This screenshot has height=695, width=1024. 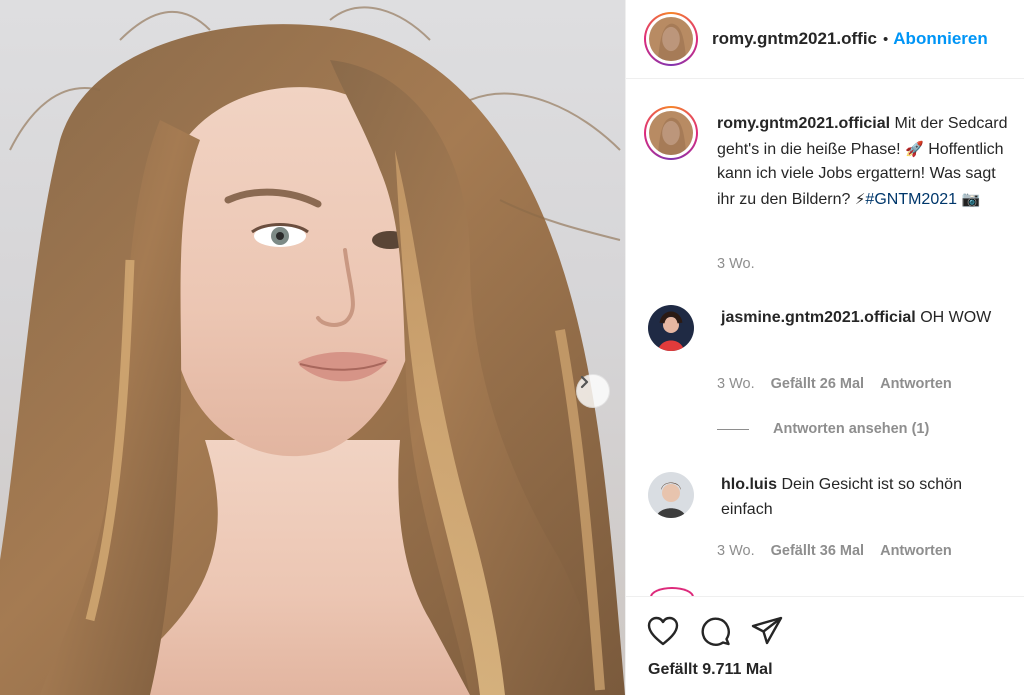 What do you see at coordinates (733, 429) in the screenshot?
I see `replies-divider` at bounding box center [733, 429].